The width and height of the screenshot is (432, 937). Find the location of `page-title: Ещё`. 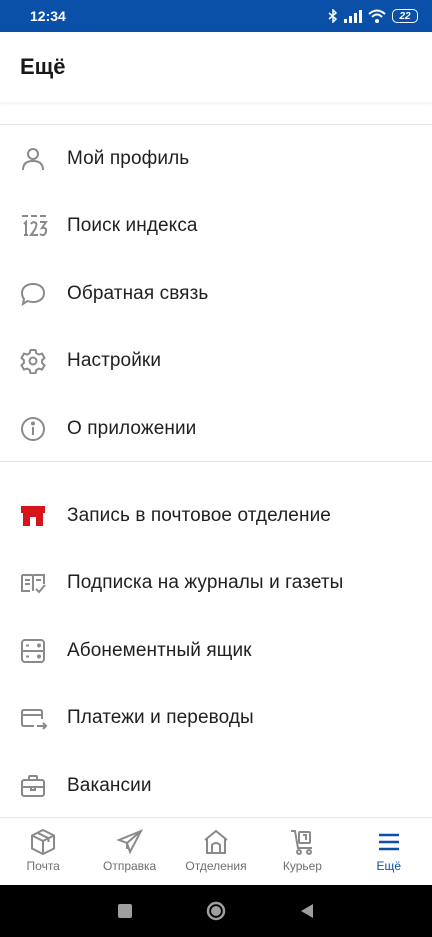

page-title: Ещё is located at coordinates (43, 66).